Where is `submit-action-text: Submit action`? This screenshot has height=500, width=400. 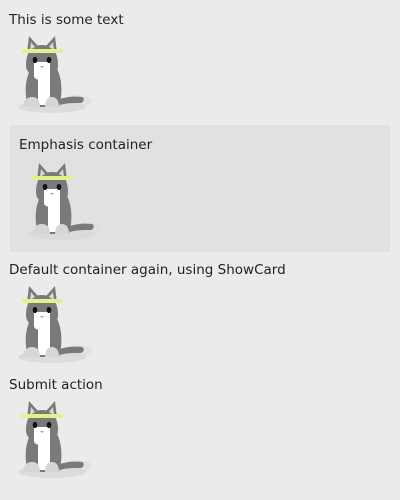
submit-action-text: Submit action is located at coordinates (56, 385).